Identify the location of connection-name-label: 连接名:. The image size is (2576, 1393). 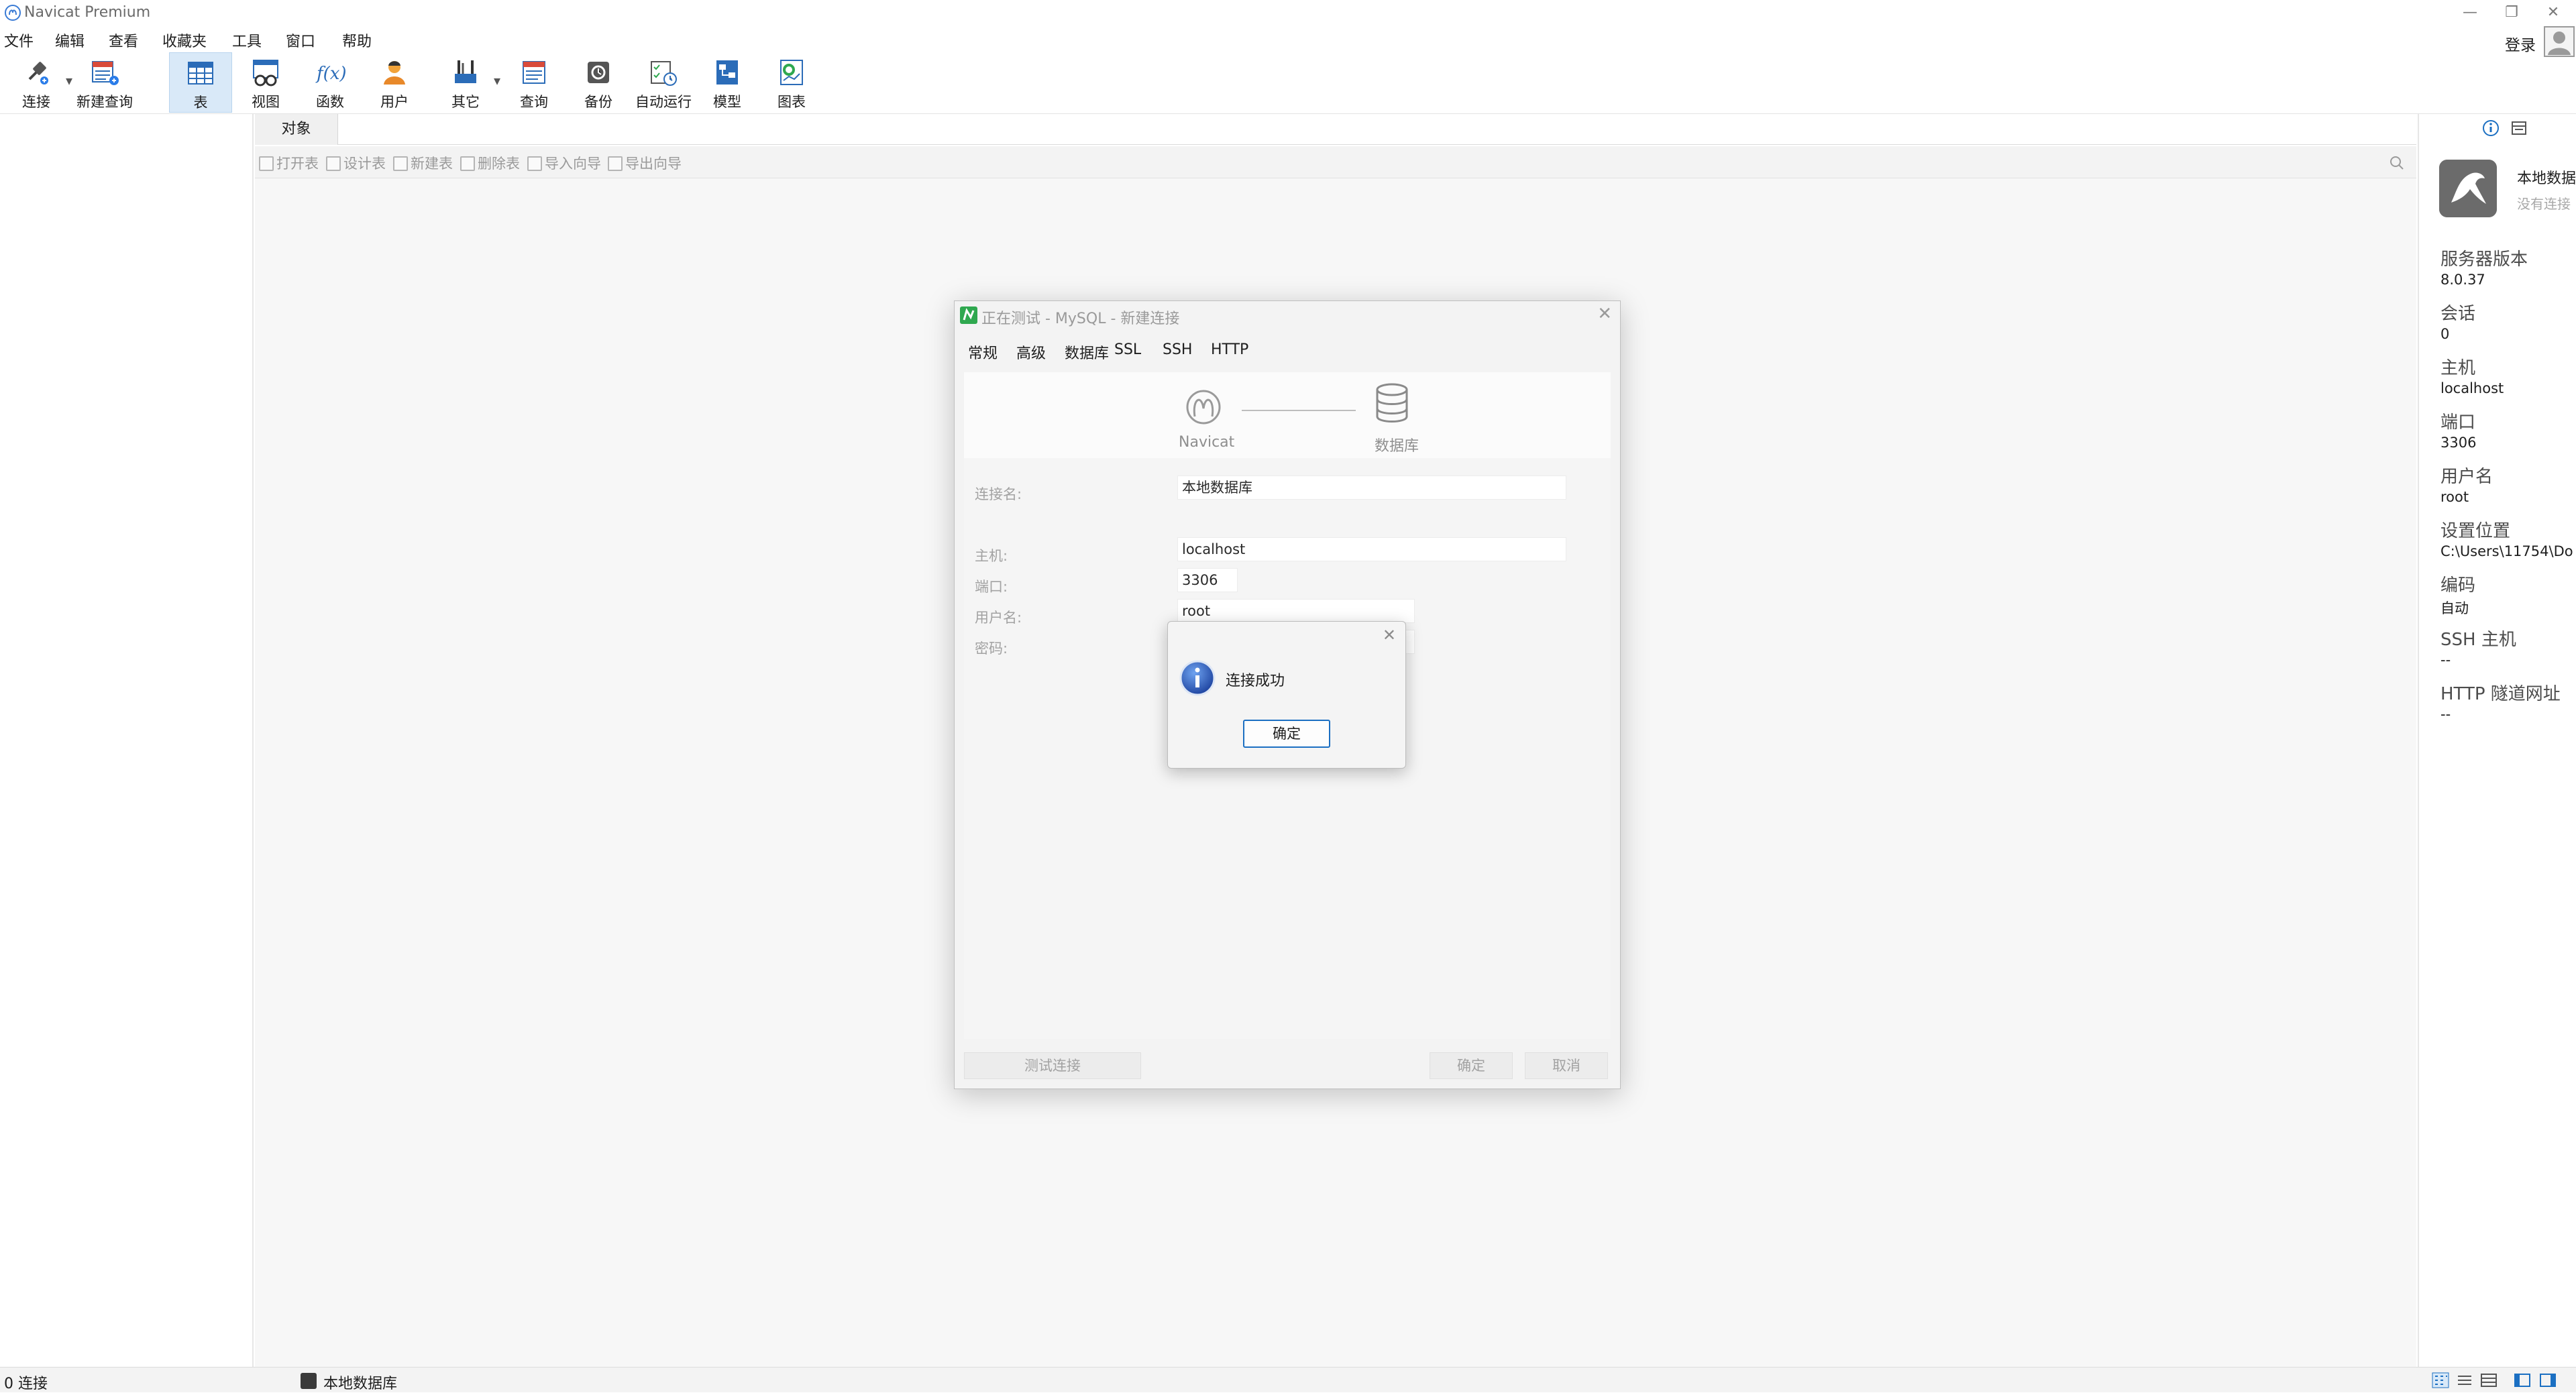
(998, 494).